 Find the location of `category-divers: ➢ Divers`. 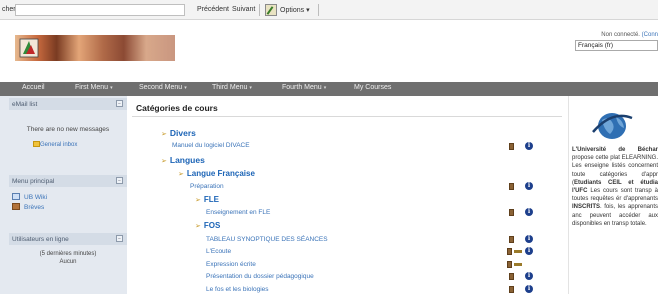

category-divers: ➢ Divers is located at coordinates (178, 133).